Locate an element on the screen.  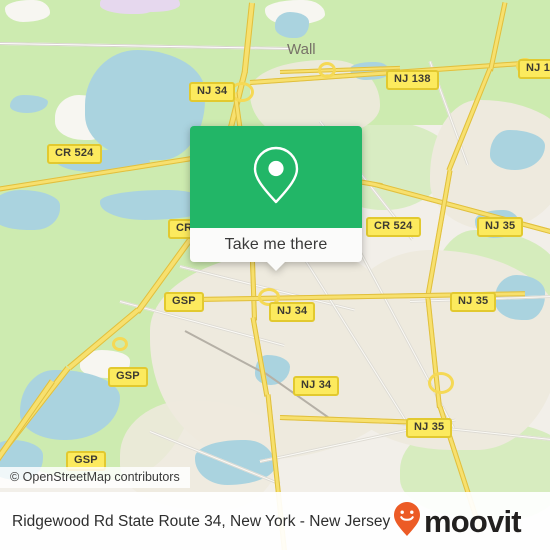
shield-nj-138: NJ 138 is located at coordinates (412, 80).